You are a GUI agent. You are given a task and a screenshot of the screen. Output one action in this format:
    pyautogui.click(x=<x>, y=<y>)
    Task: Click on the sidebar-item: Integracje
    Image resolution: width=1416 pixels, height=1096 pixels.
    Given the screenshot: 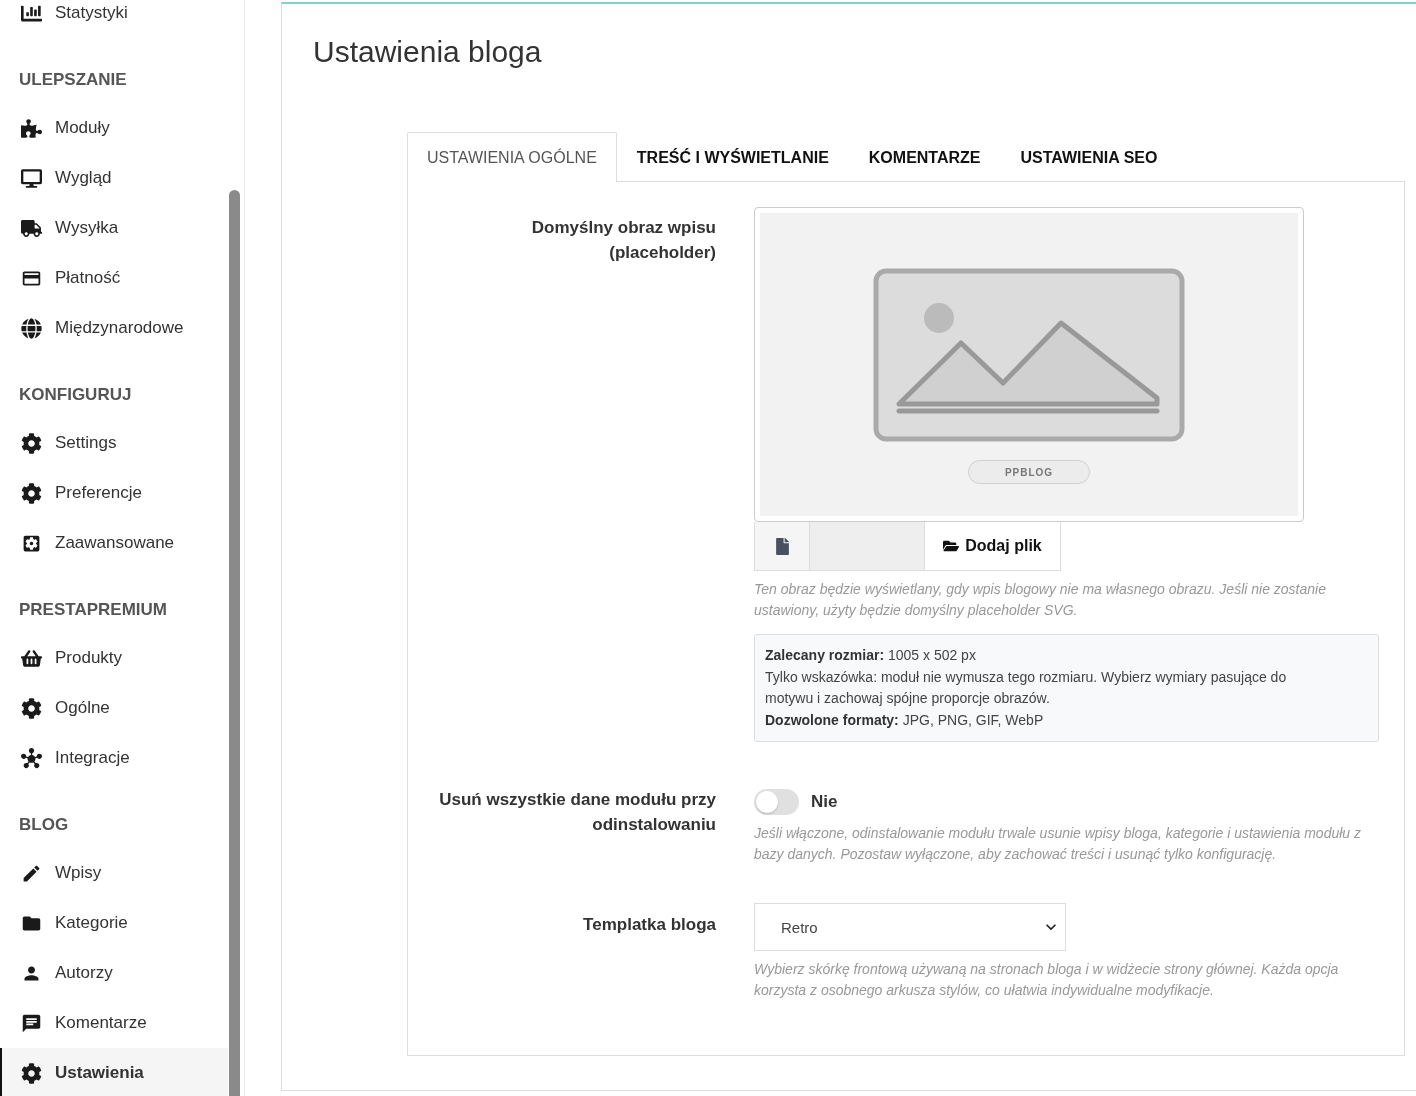 What is the action you would take?
    pyautogui.click(x=114, y=758)
    